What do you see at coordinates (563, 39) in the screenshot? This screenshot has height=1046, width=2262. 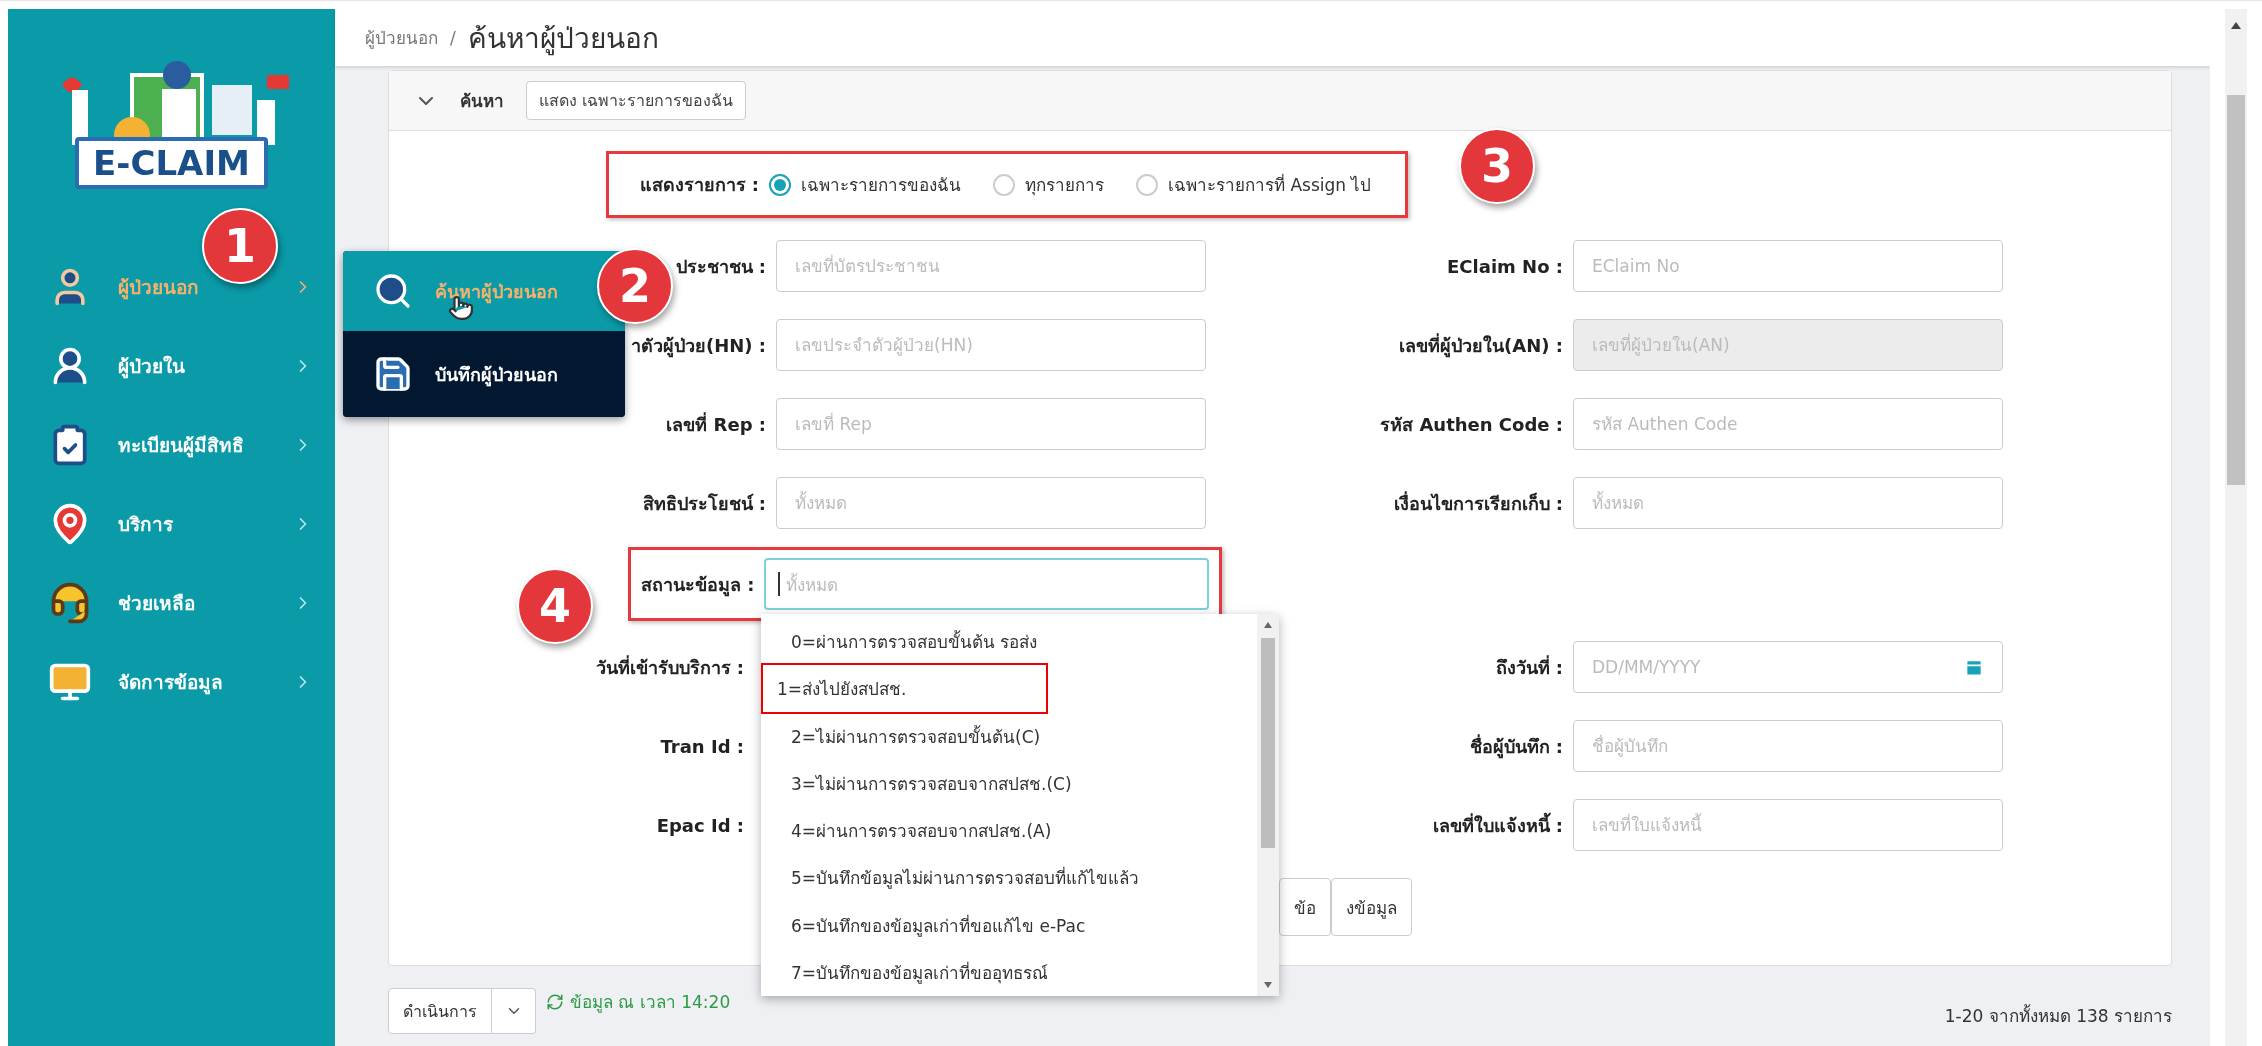 I see `page-title: ค้นหาผู้ป่วยนอก` at bounding box center [563, 39].